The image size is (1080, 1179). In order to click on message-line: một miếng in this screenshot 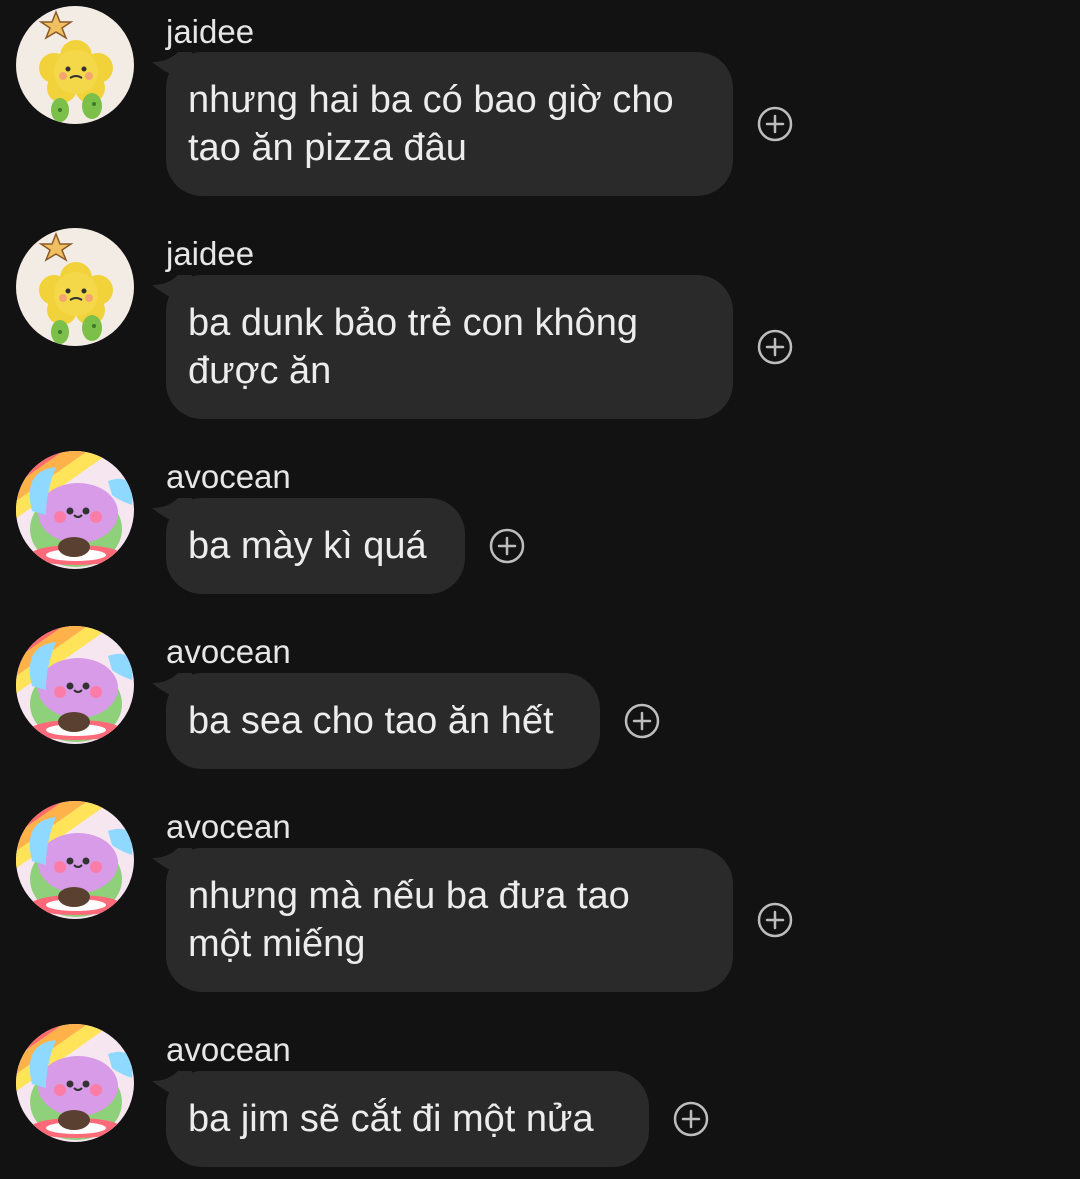, I will do `click(277, 944)`.